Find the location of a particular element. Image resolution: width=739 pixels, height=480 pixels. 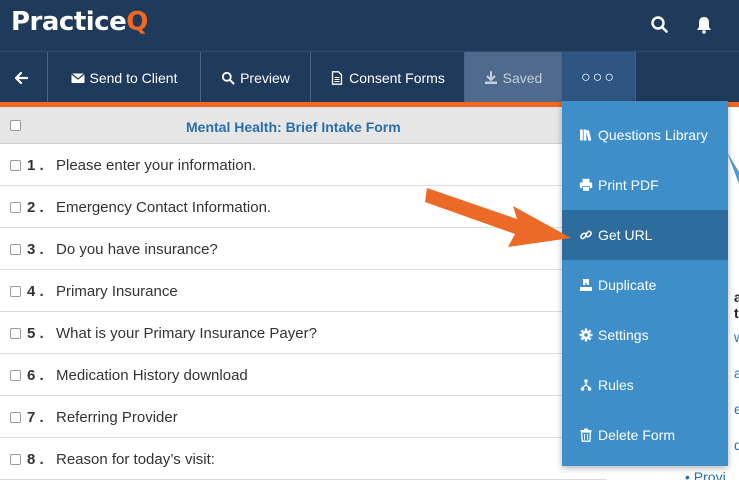

question-text: What is your Primary Insurance Payer? is located at coordinates (186, 333).